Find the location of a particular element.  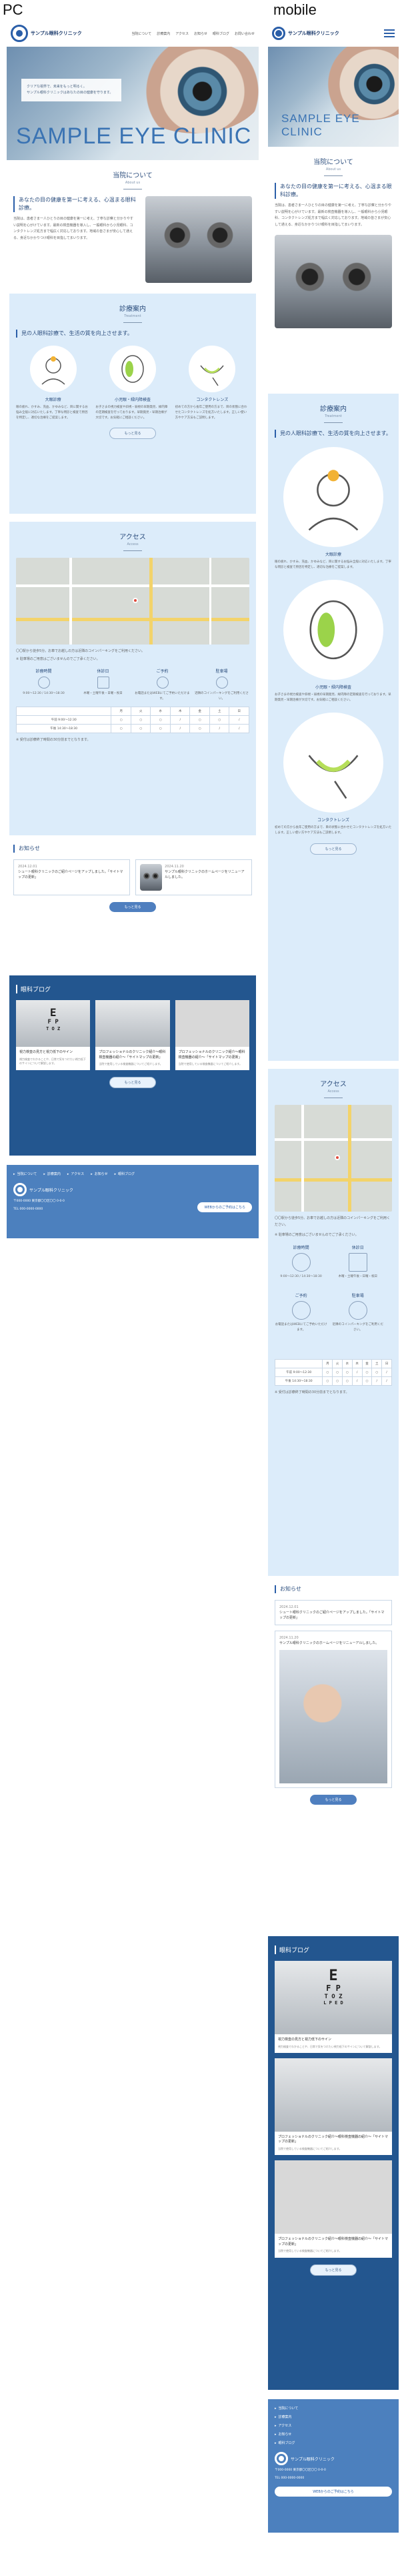

nav-news: お知らせ is located at coordinates (200, 33).